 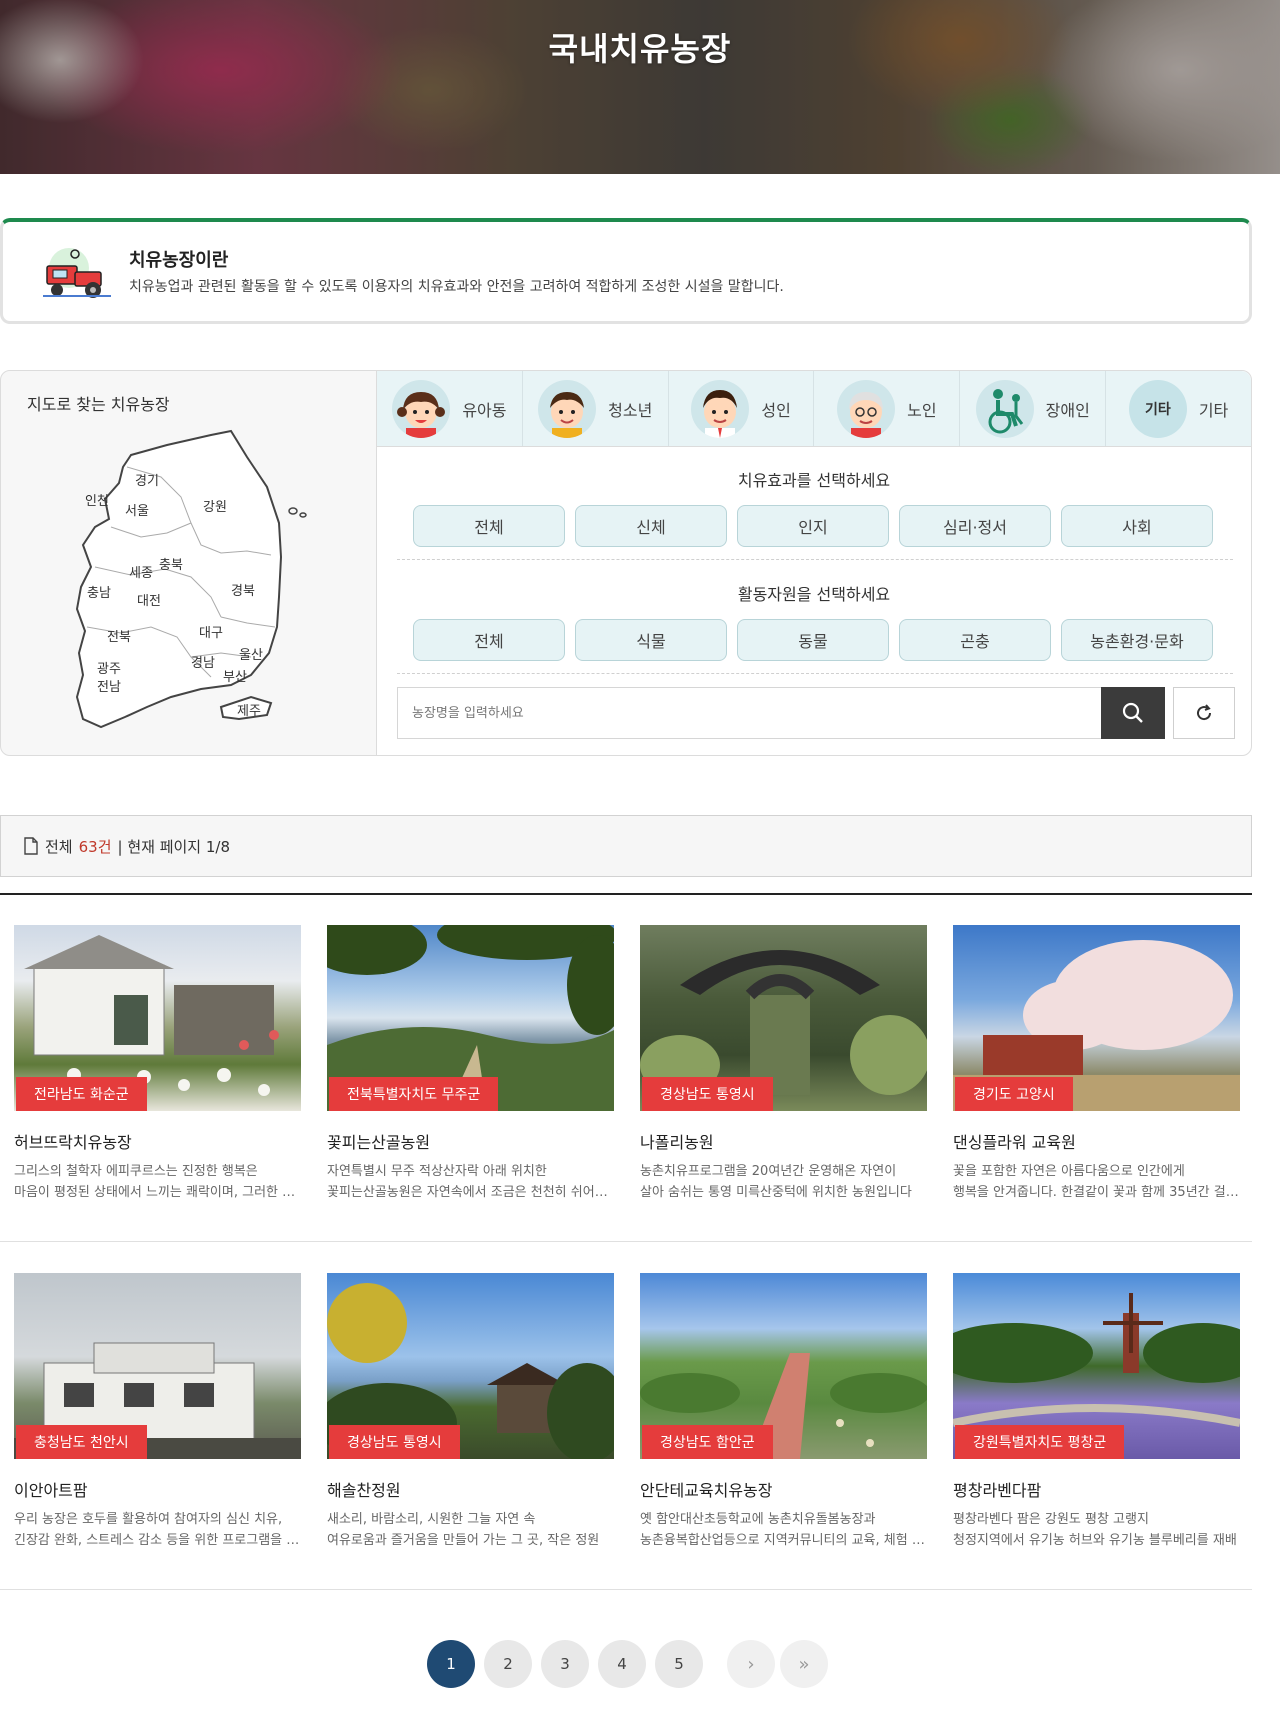 I want to click on page-1-button: 1, so click(x=451, y=1664).